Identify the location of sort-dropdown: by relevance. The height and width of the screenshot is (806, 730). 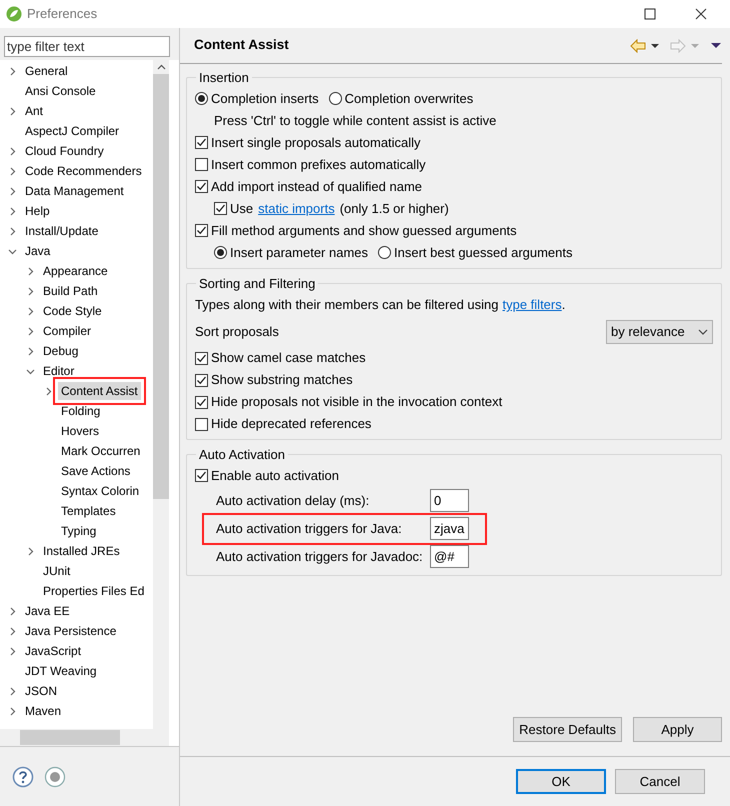
(659, 332).